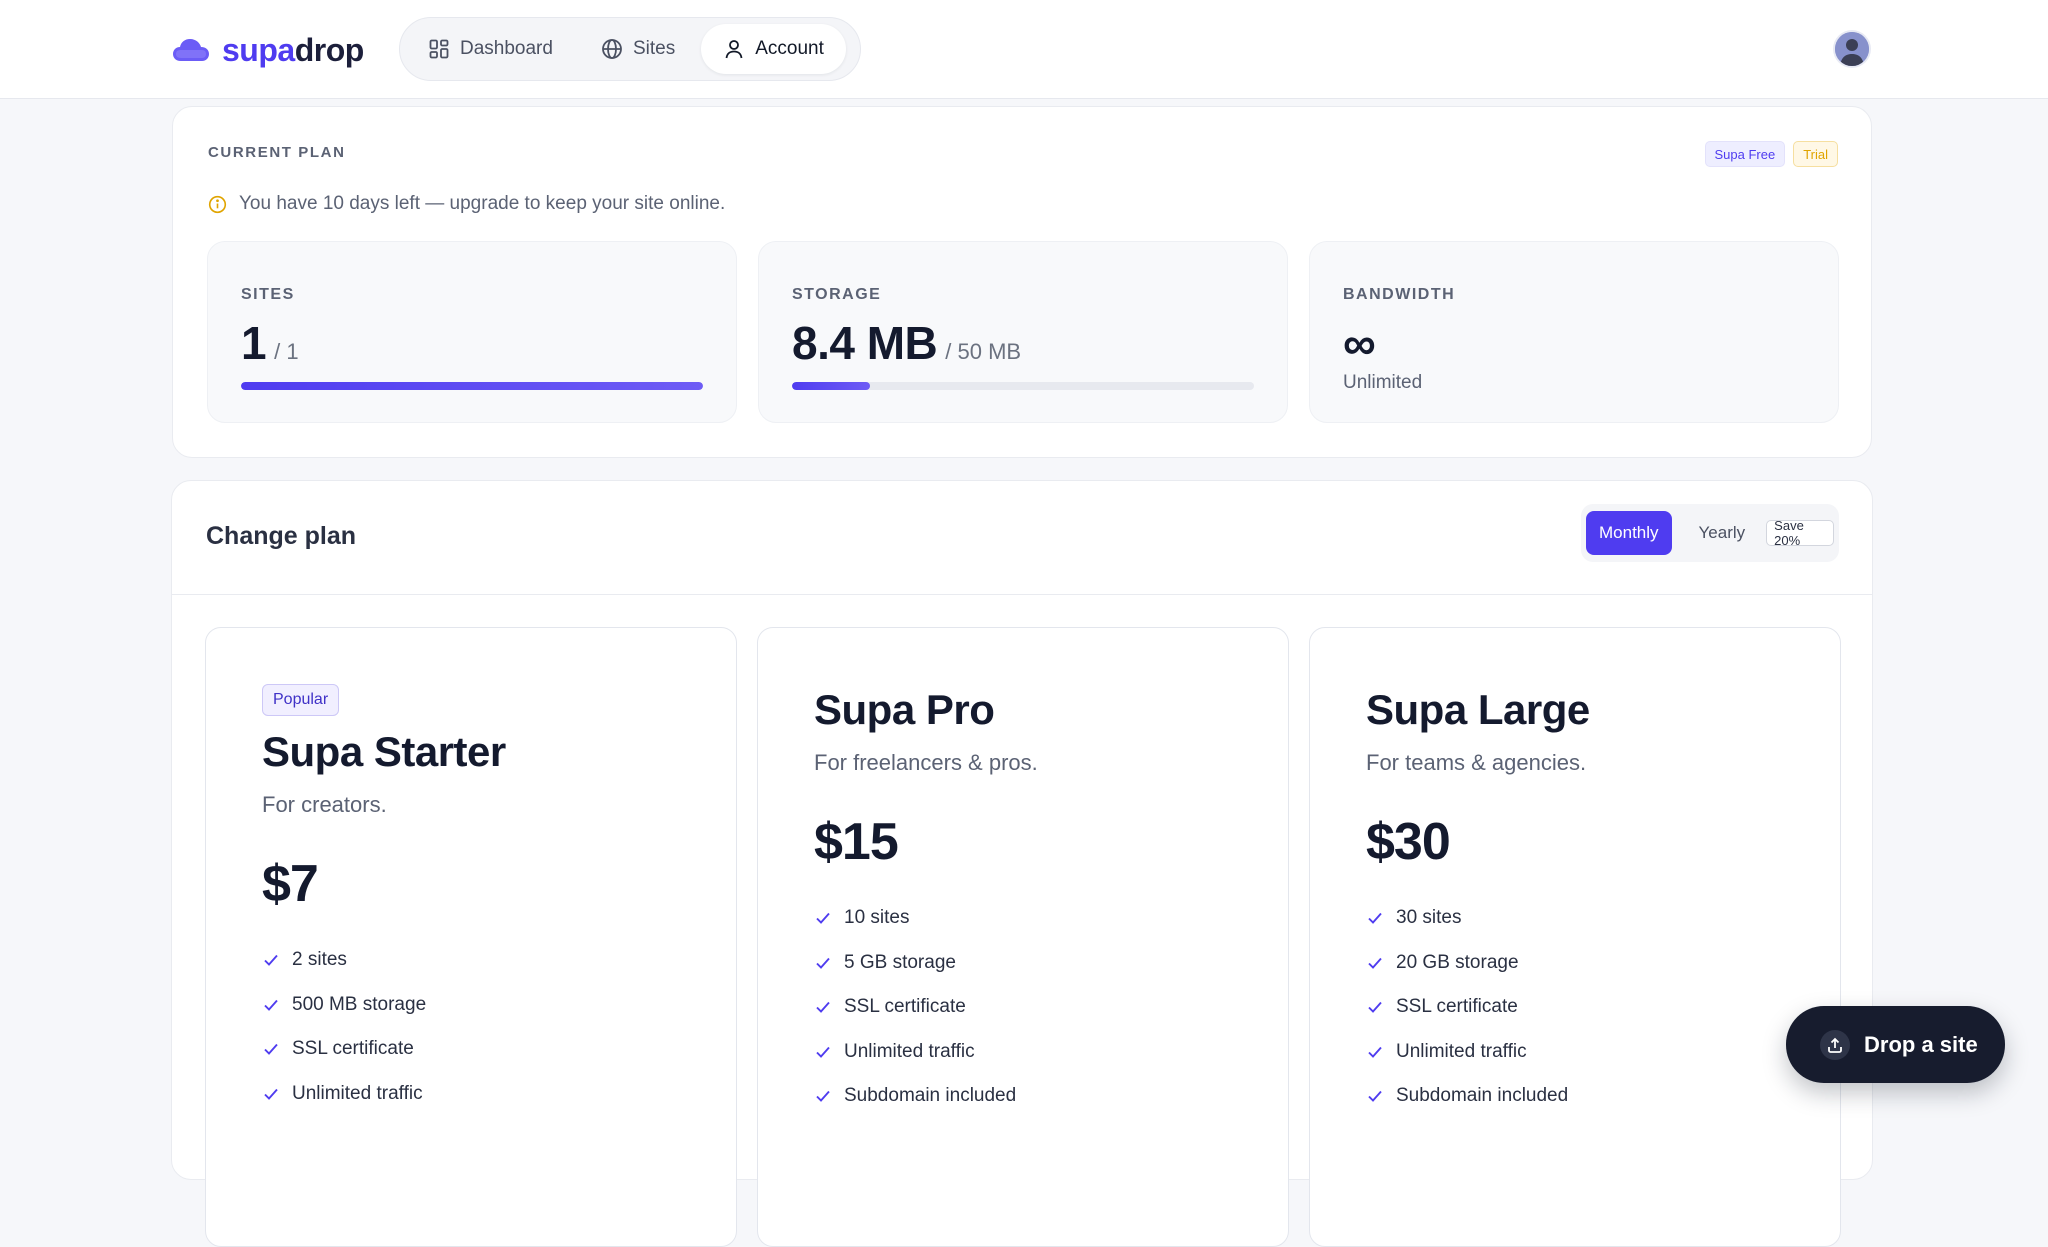  I want to click on storage-progress-bar, so click(1023, 386).